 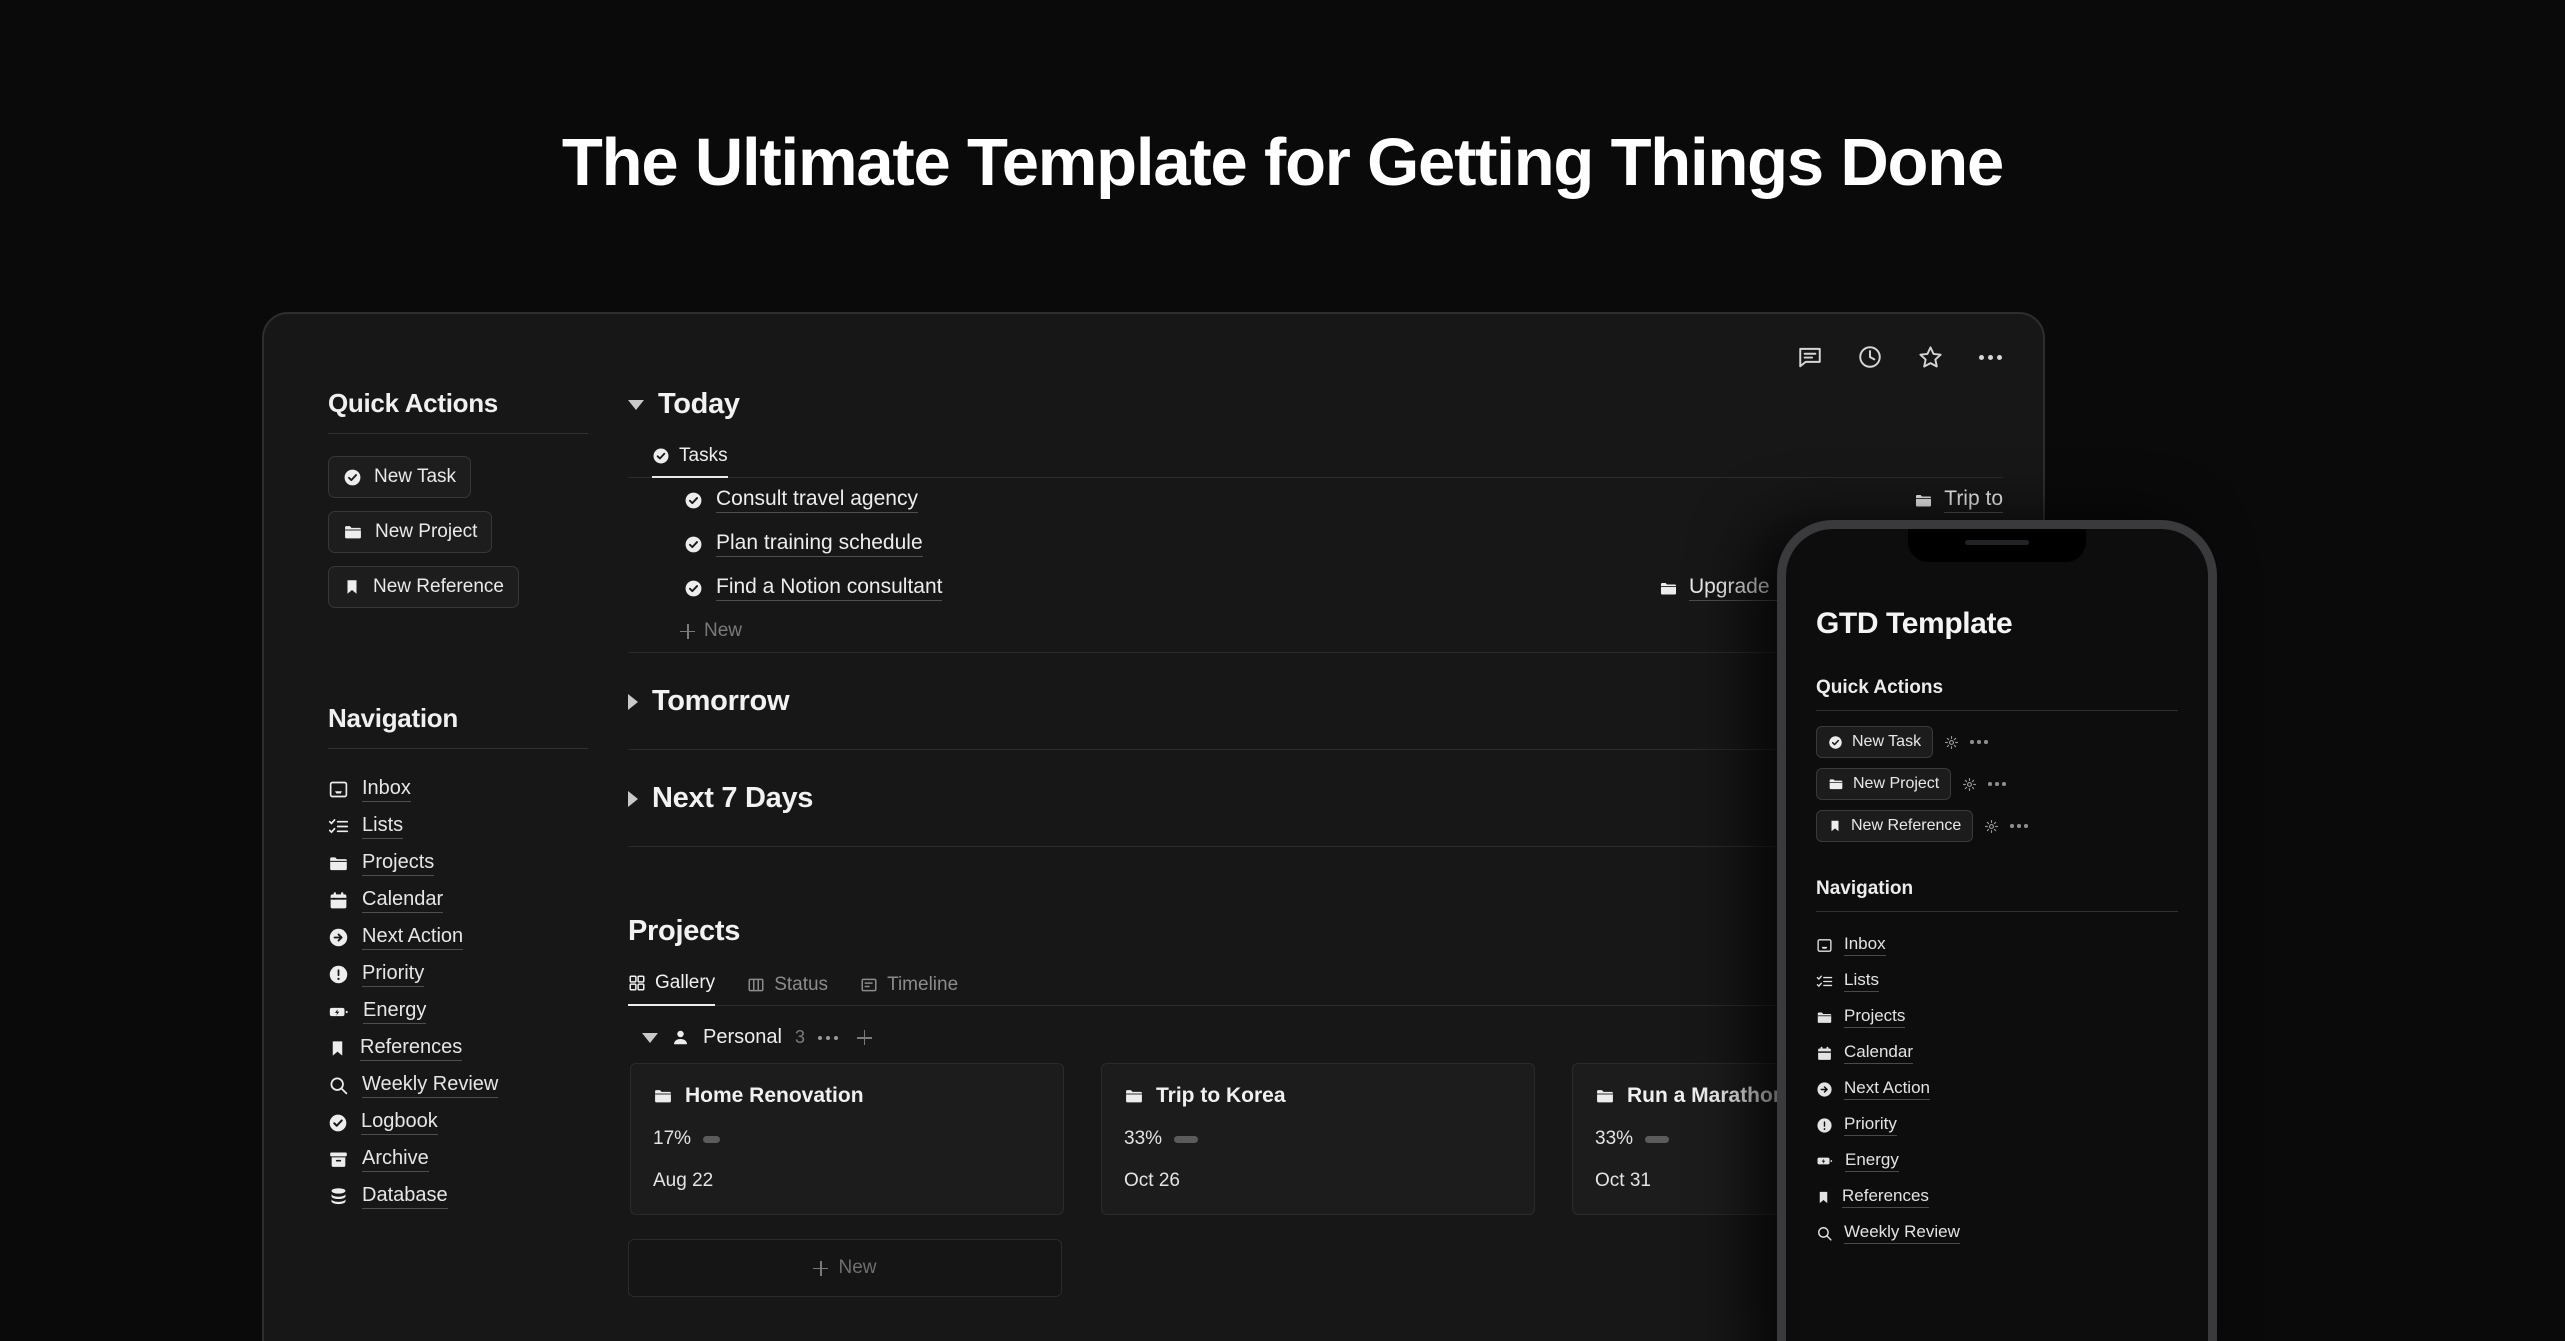 I want to click on phone-nav-item-priority: Priority, so click(x=1997, y=1125).